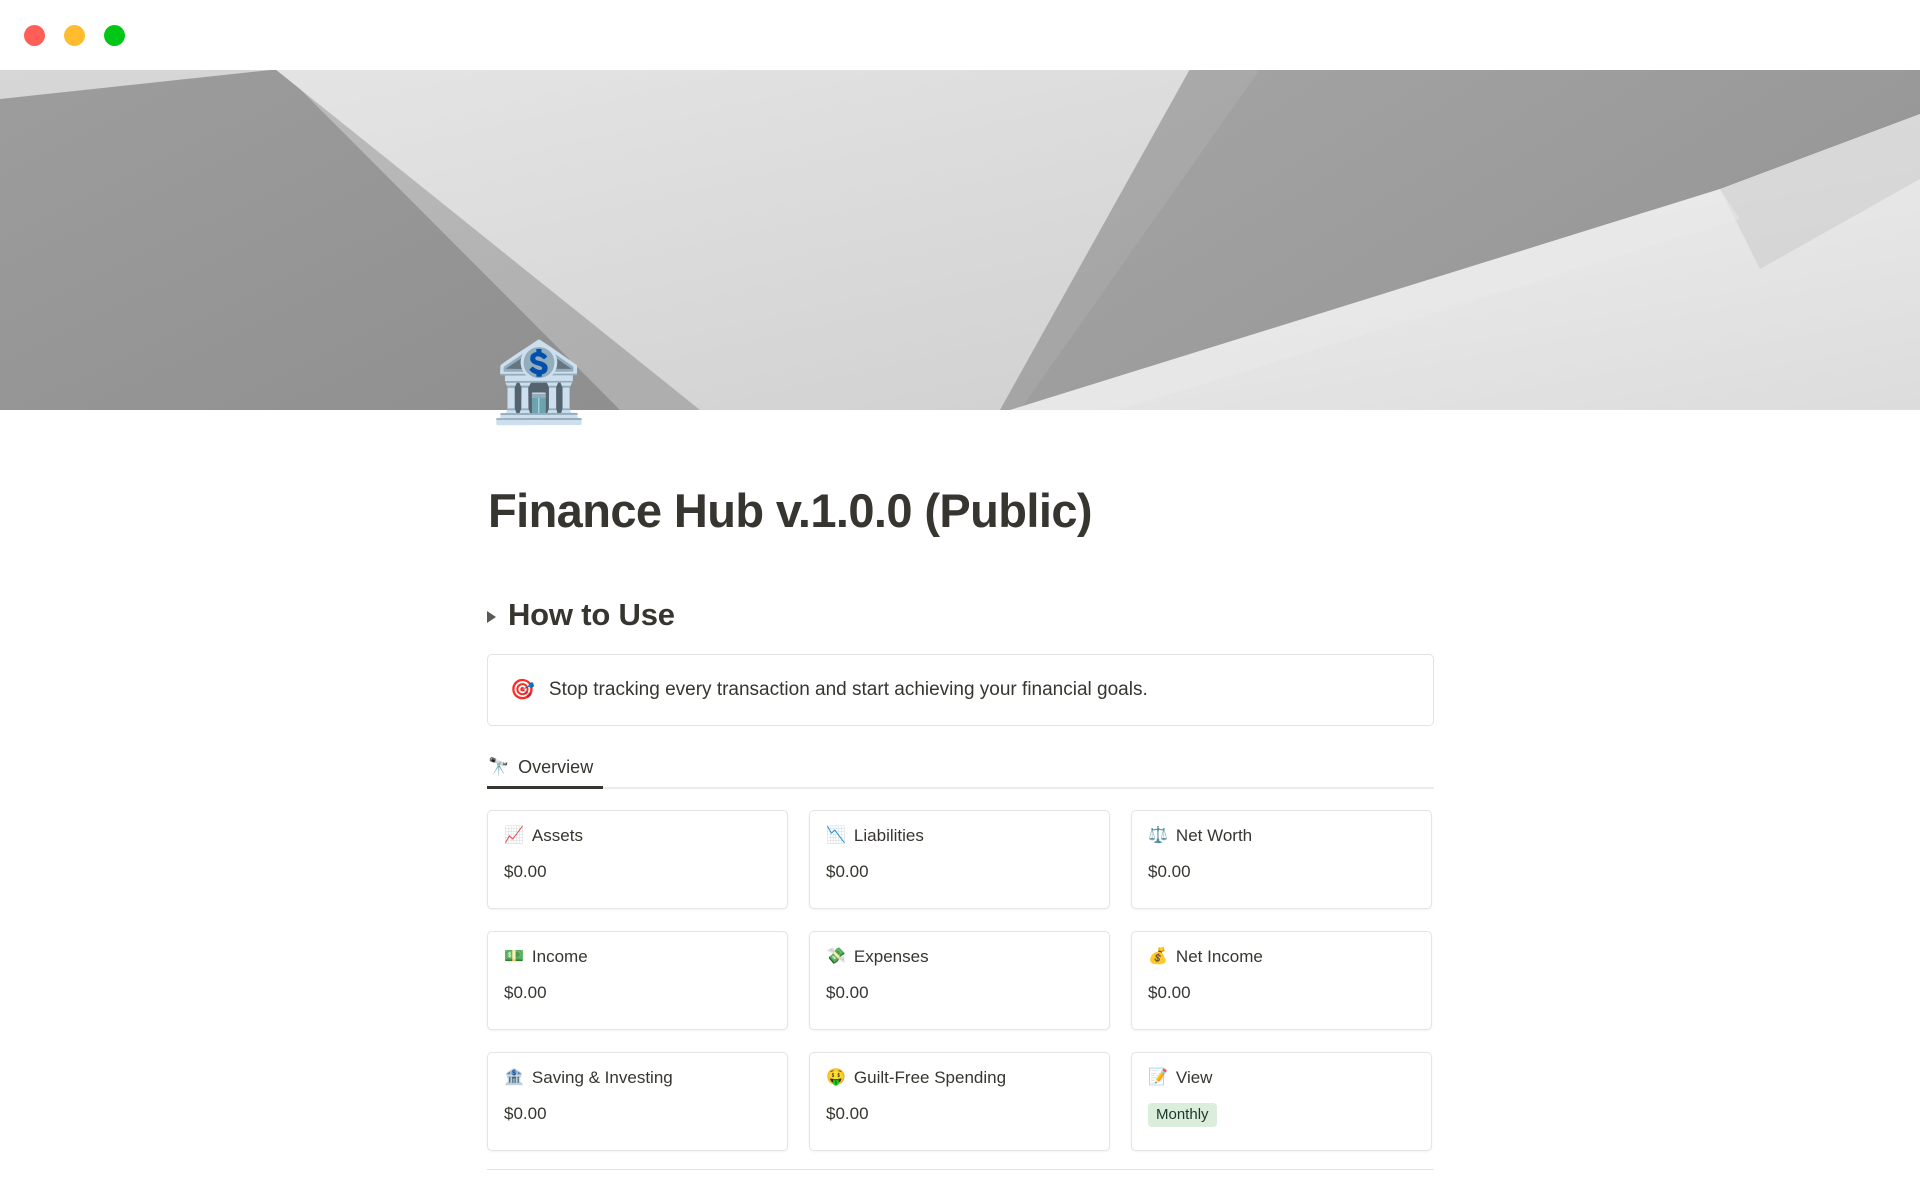  What do you see at coordinates (522, 690) in the screenshot?
I see `target-icon: 🎯` at bounding box center [522, 690].